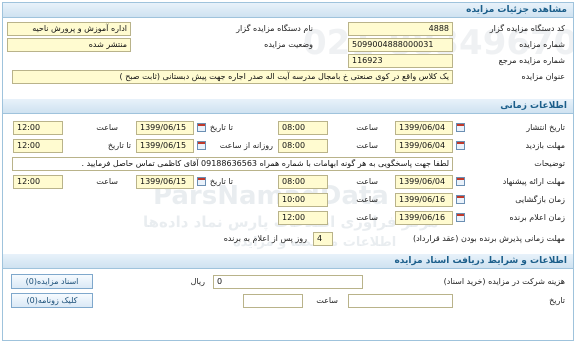  I want to click on publish-to-time: 12:00, so click(38, 128).